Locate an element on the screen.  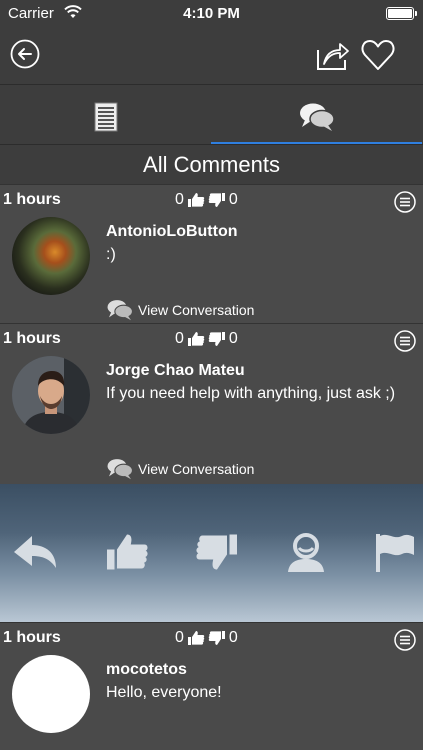
favorite-button is located at coordinates (378, 55).